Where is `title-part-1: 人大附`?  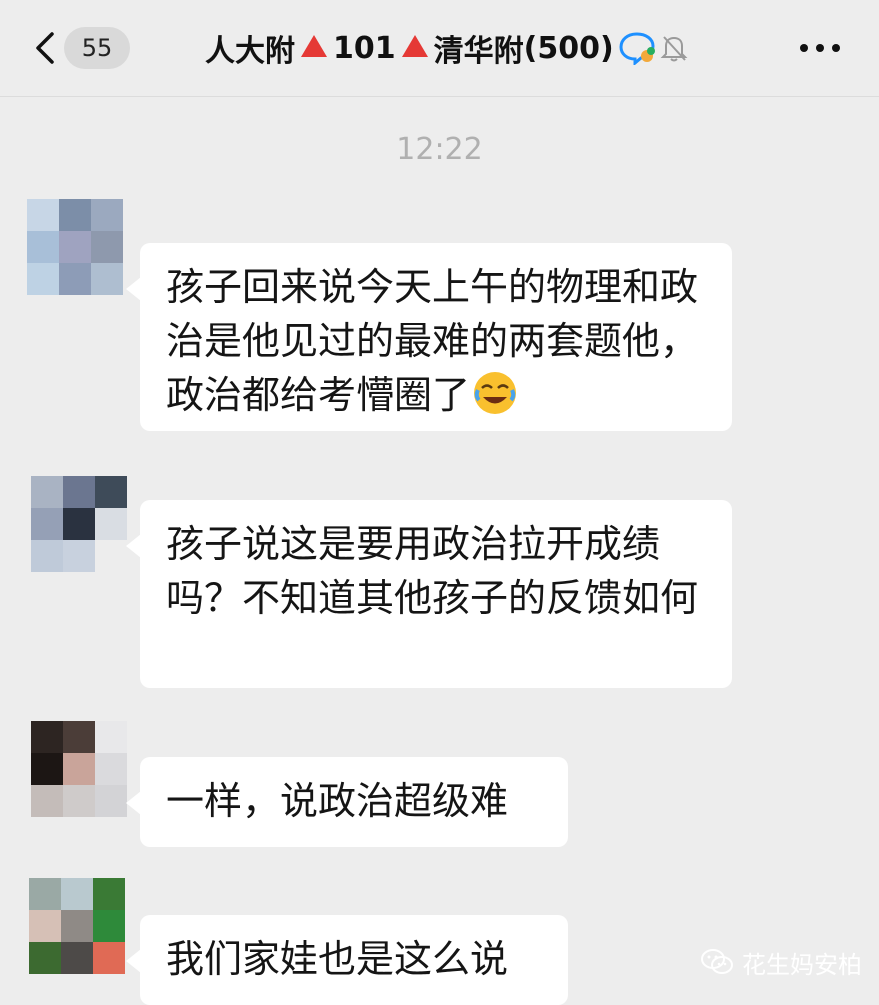
title-part-1: 人大附 is located at coordinates (250, 51).